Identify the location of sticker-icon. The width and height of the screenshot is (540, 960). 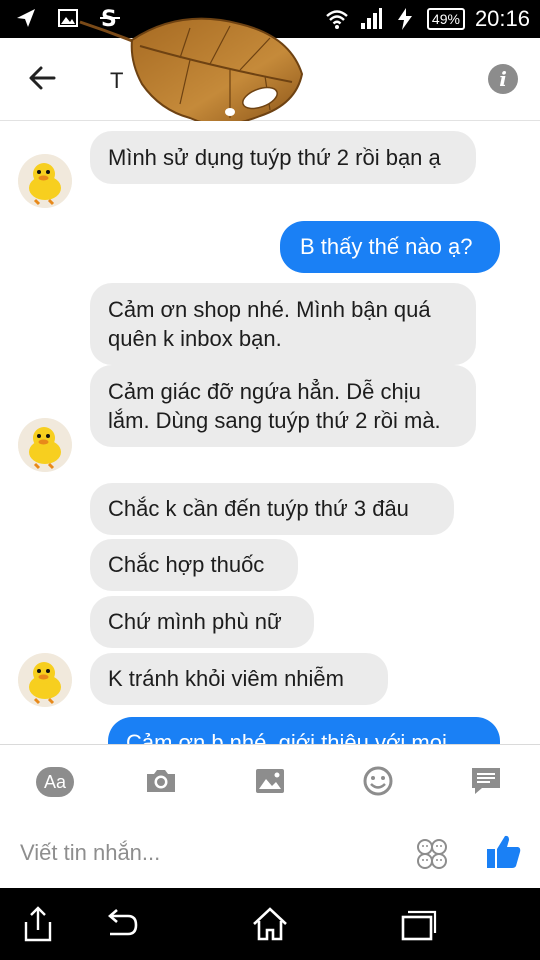
(432, 854).